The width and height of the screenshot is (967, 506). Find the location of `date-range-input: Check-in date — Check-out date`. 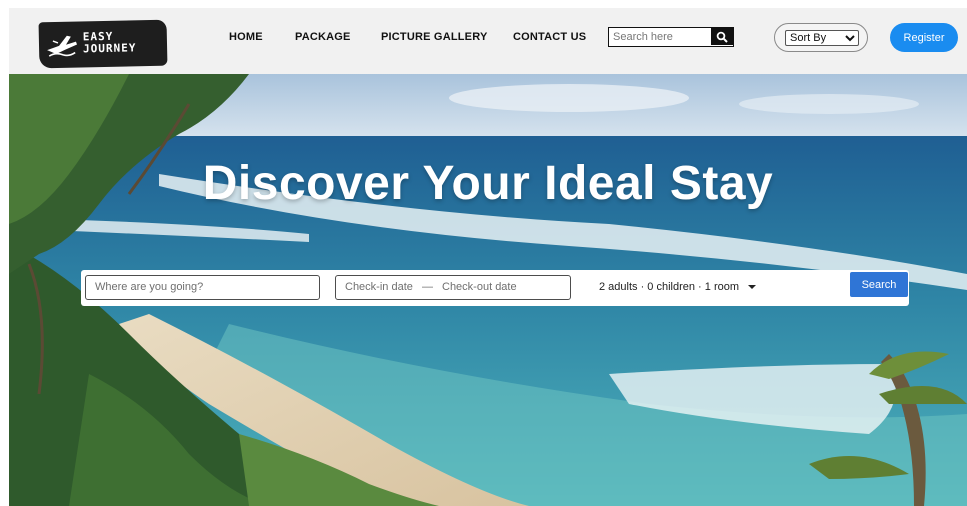

date-range-input: Check-in date — Check-out date is located at coordinates (453, 287).